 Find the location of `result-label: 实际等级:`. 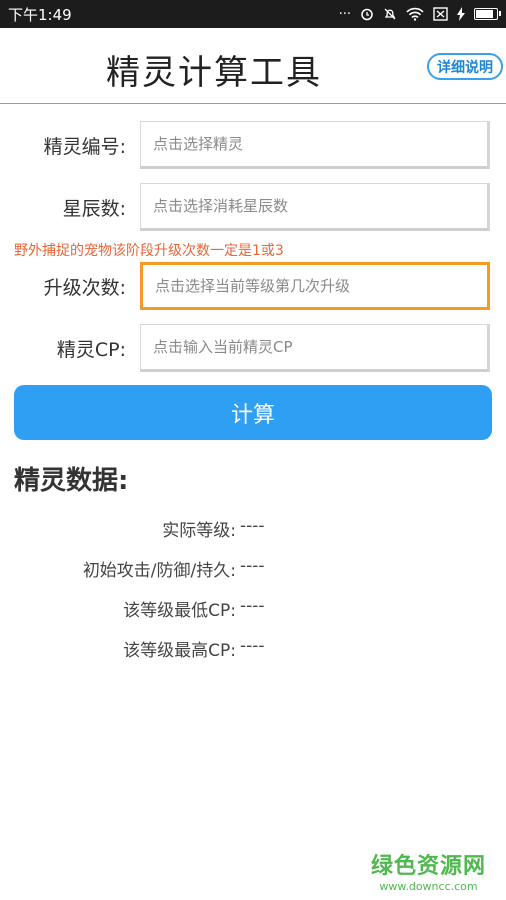

result-label: 实际等级: is located at coordinates (199, 531).